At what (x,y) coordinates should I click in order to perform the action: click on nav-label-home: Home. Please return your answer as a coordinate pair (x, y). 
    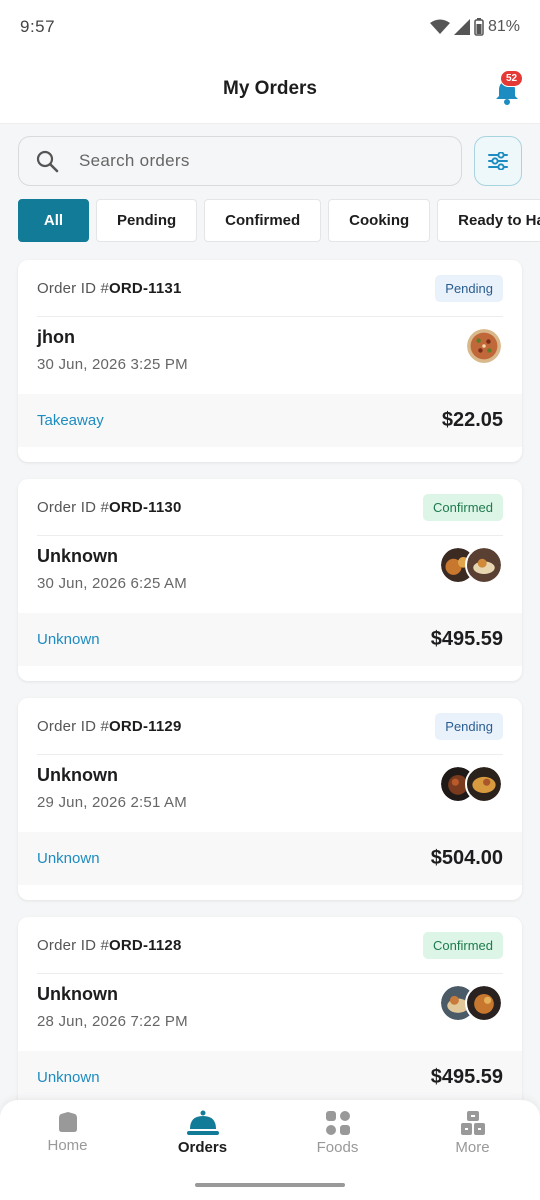
    Looking at the image, I should click on (67, 1145).